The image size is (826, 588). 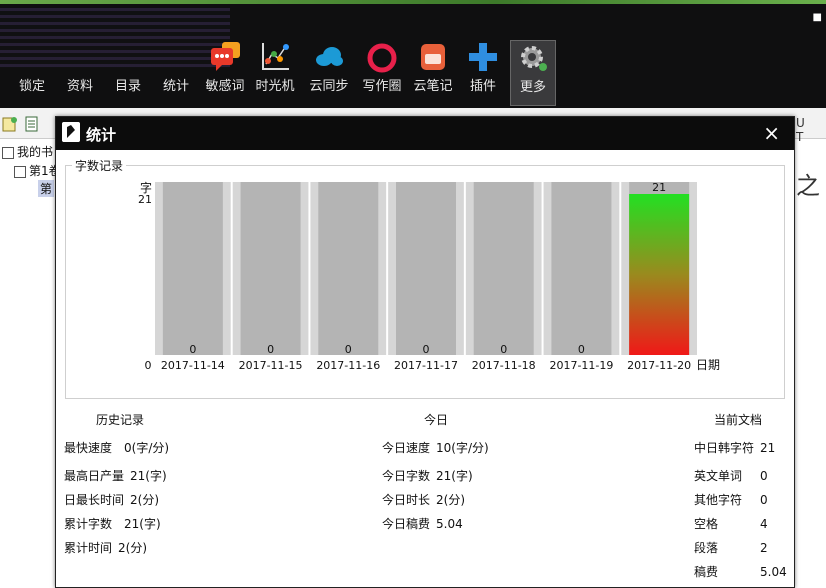 I want to click on stat-value: 0(字/分), so click(x=147, y=448).